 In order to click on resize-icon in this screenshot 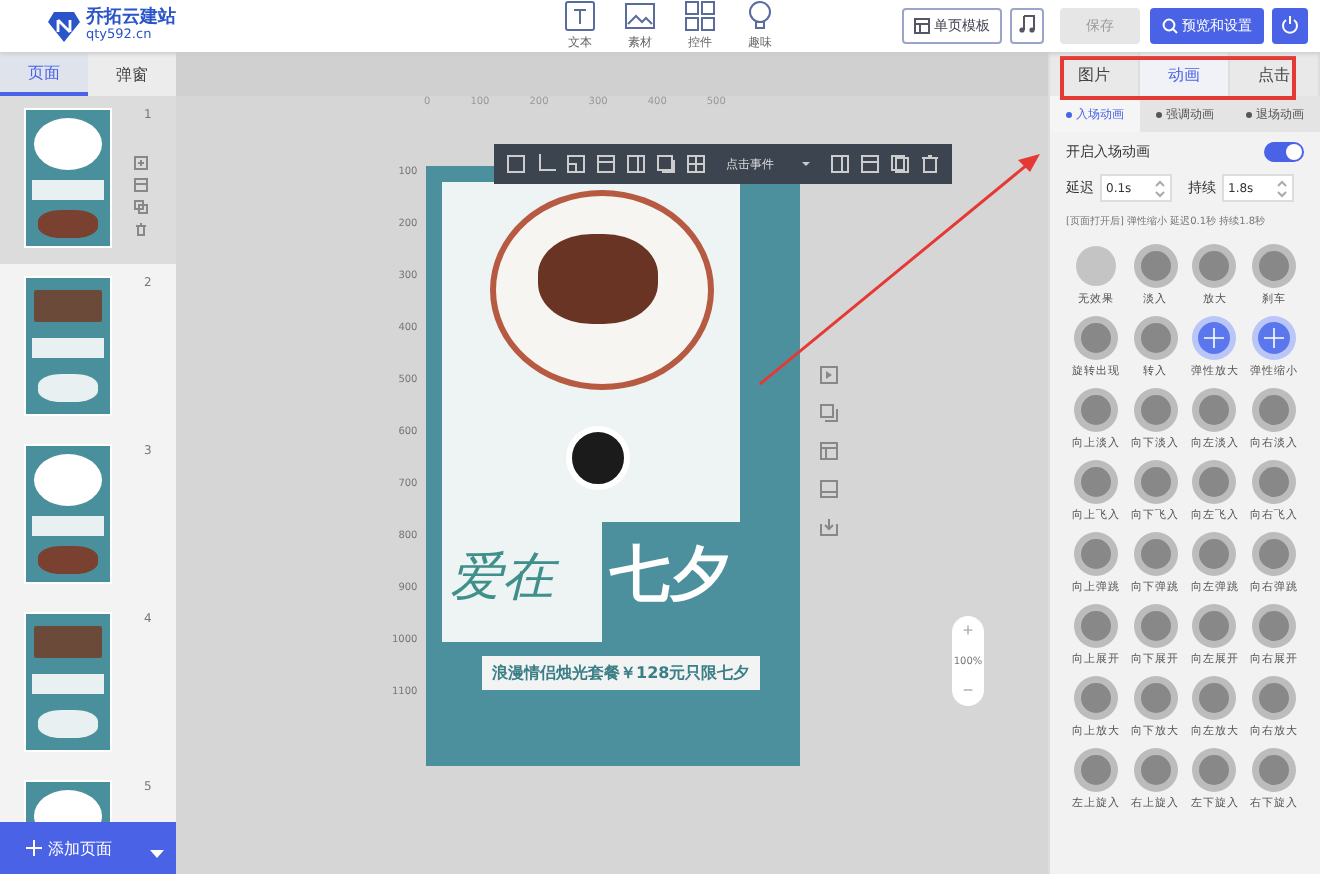, I will do `click(576, 164)`.